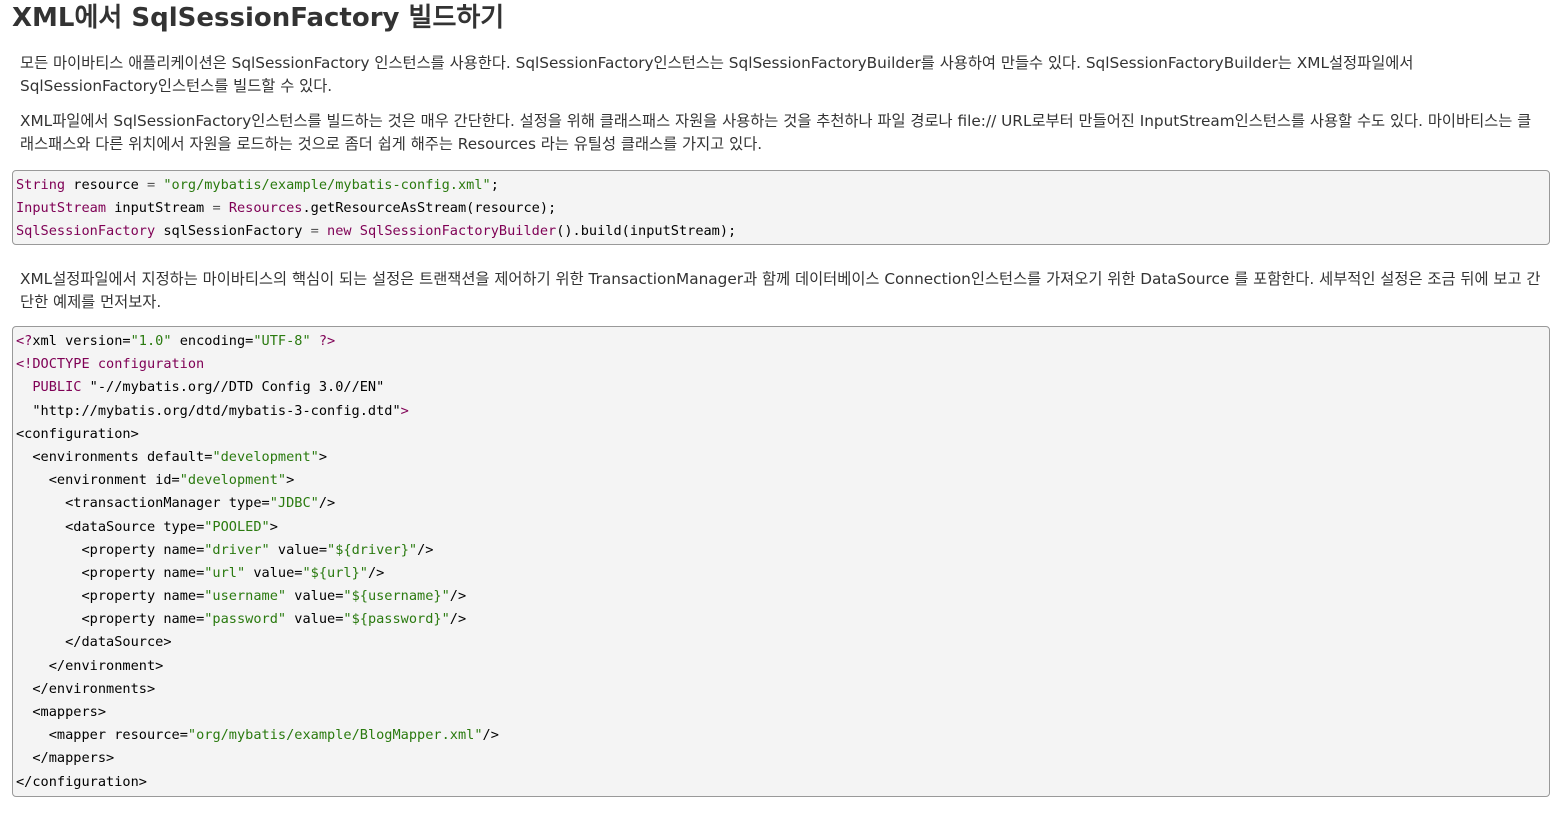 The image size is (1563, 823). What do you see at coordinates (65, 758) in the screenshot?
I see `code-token: </mappers>` at bounding box center [65, 758].